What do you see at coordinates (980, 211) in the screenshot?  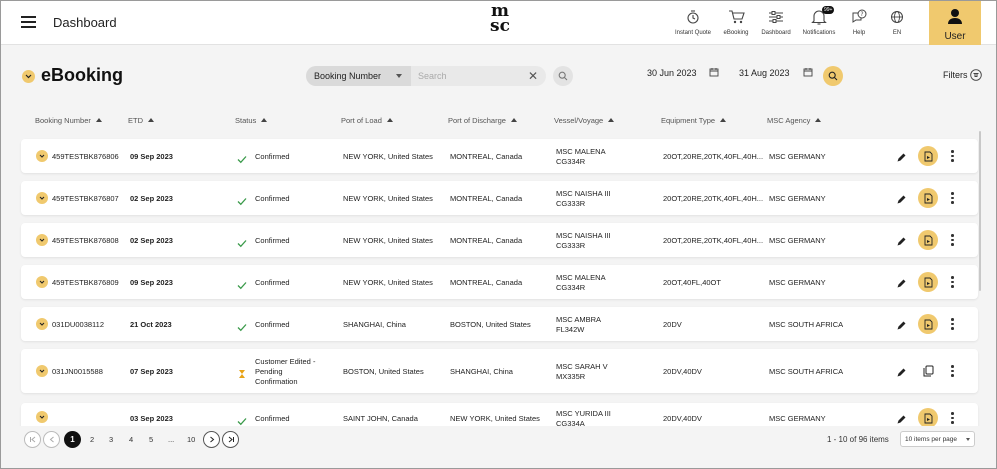 I see `scrollbar` at bounding box center [980, 211].